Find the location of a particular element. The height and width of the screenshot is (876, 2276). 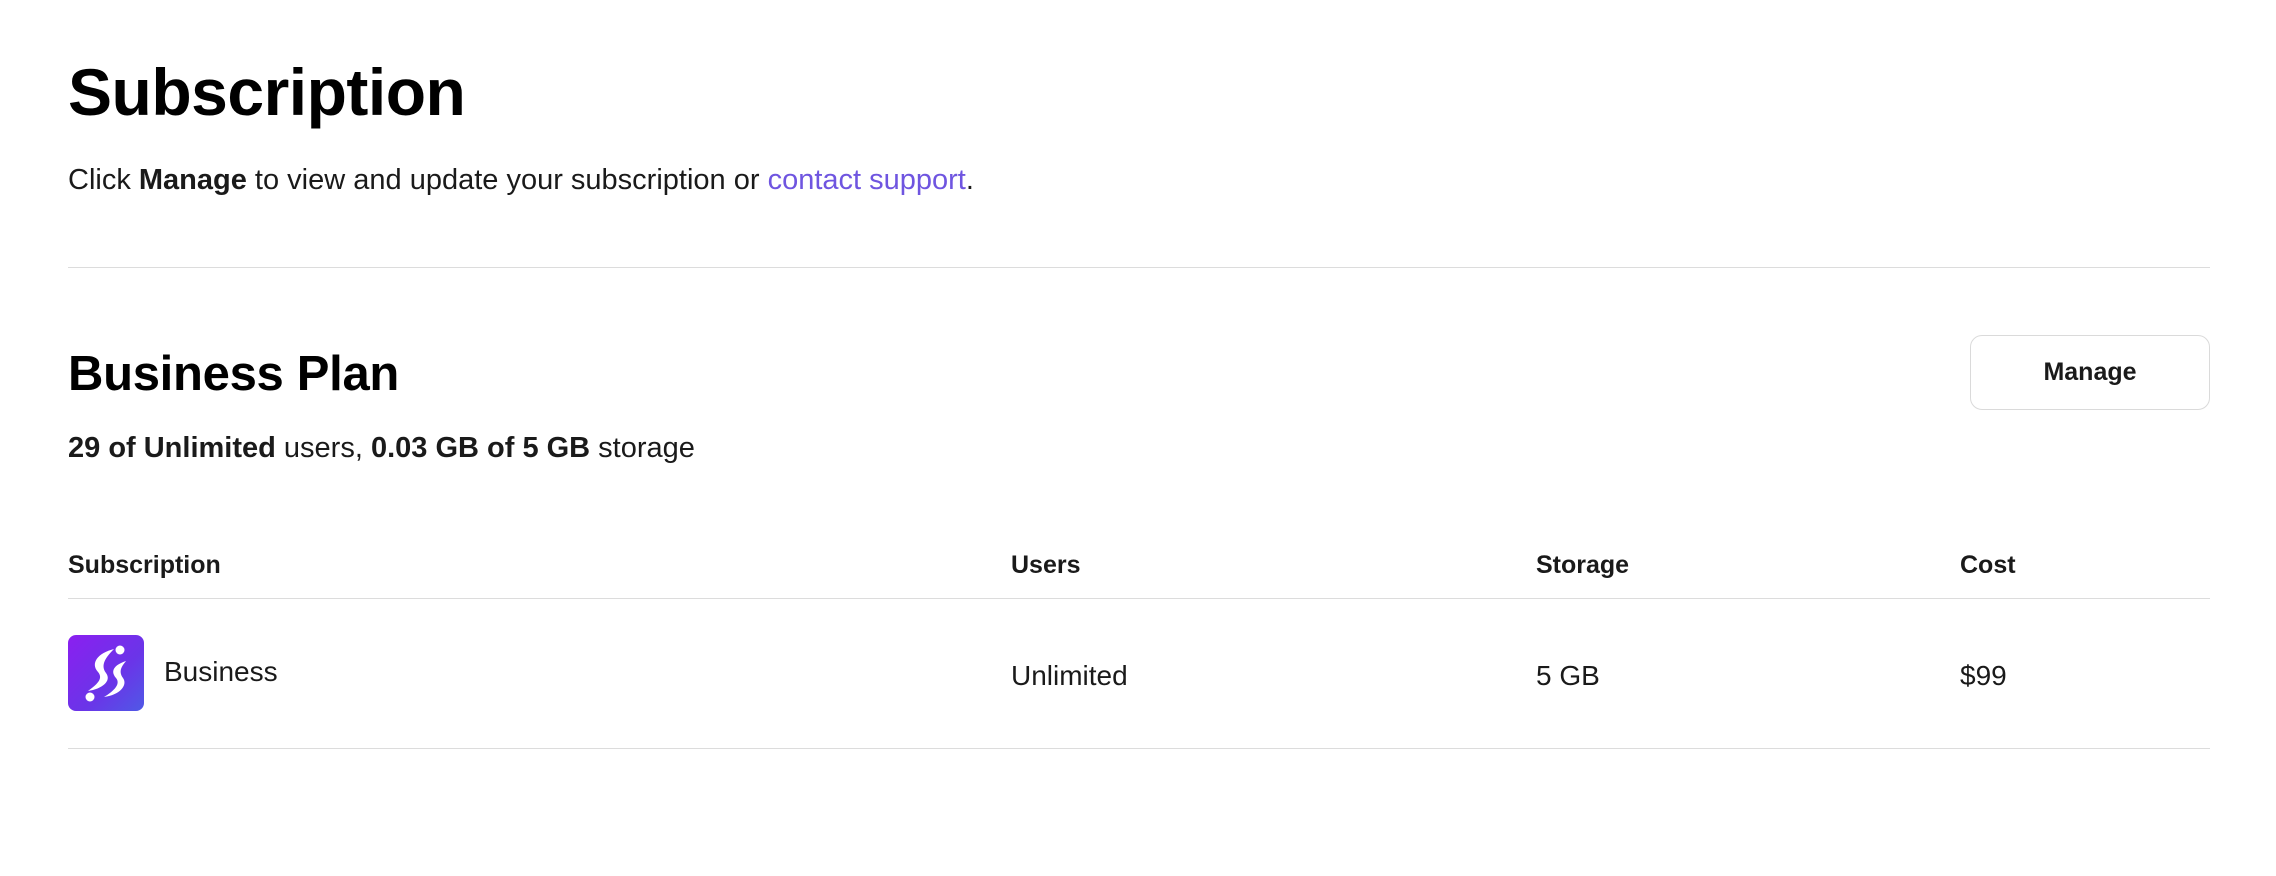

users-word: users, is located at coordinates (323, 448).